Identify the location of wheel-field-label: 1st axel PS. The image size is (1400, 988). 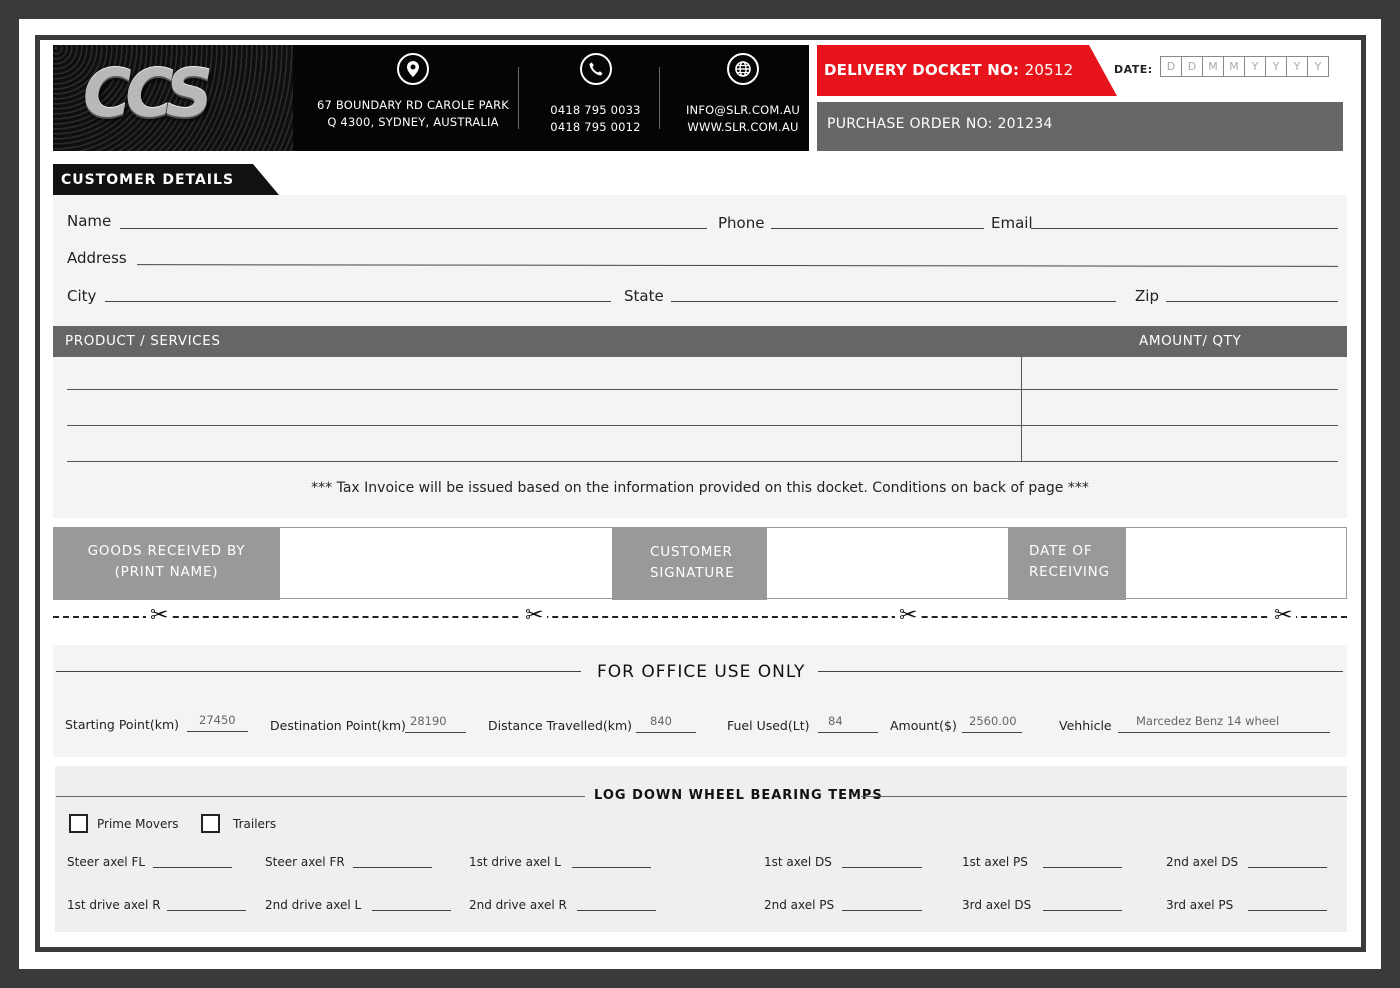
(995, 862).